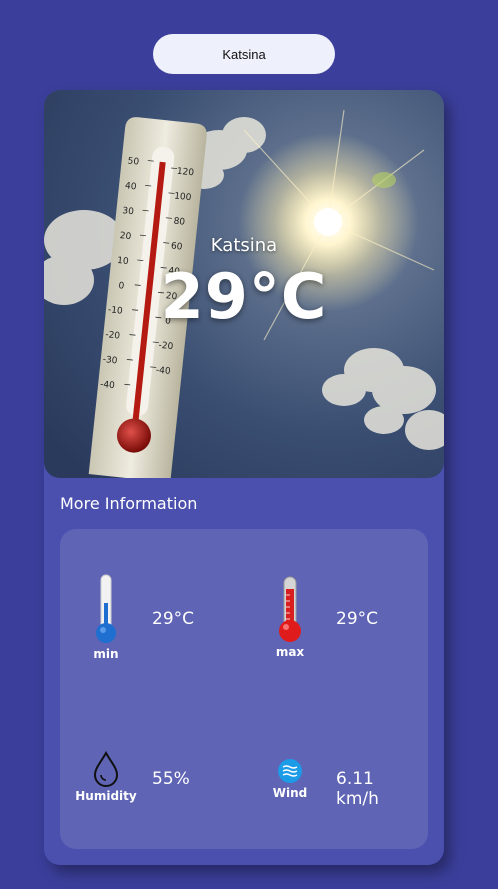  What do you see at coordinates (110, 361) in the screenshot?
I see `svg-text: -30` at bounding box center [110, 361].